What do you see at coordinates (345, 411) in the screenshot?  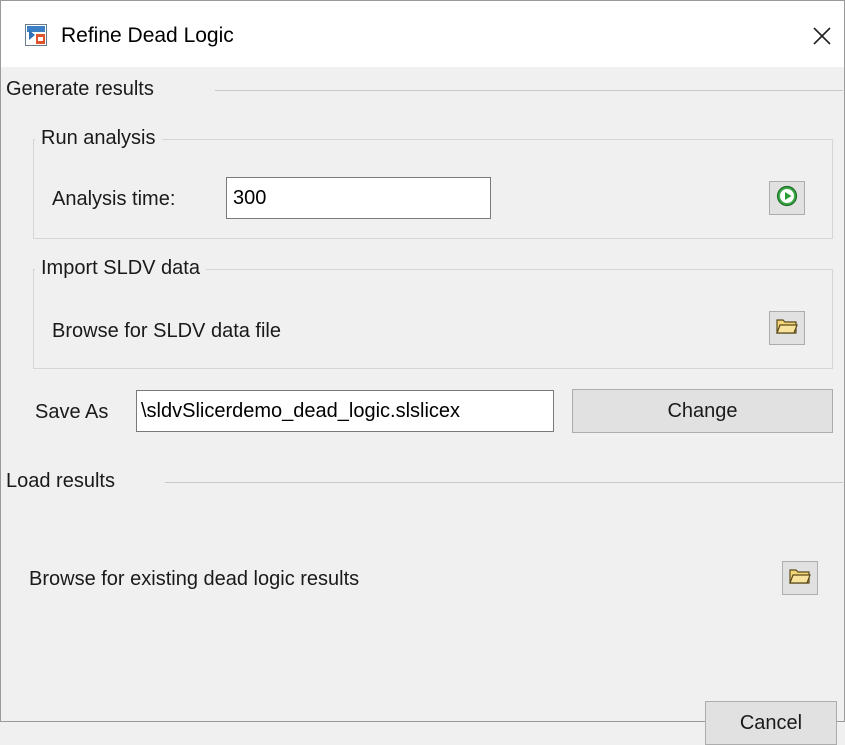 I see `save-as-path-input` at bounding box center [345, 411].